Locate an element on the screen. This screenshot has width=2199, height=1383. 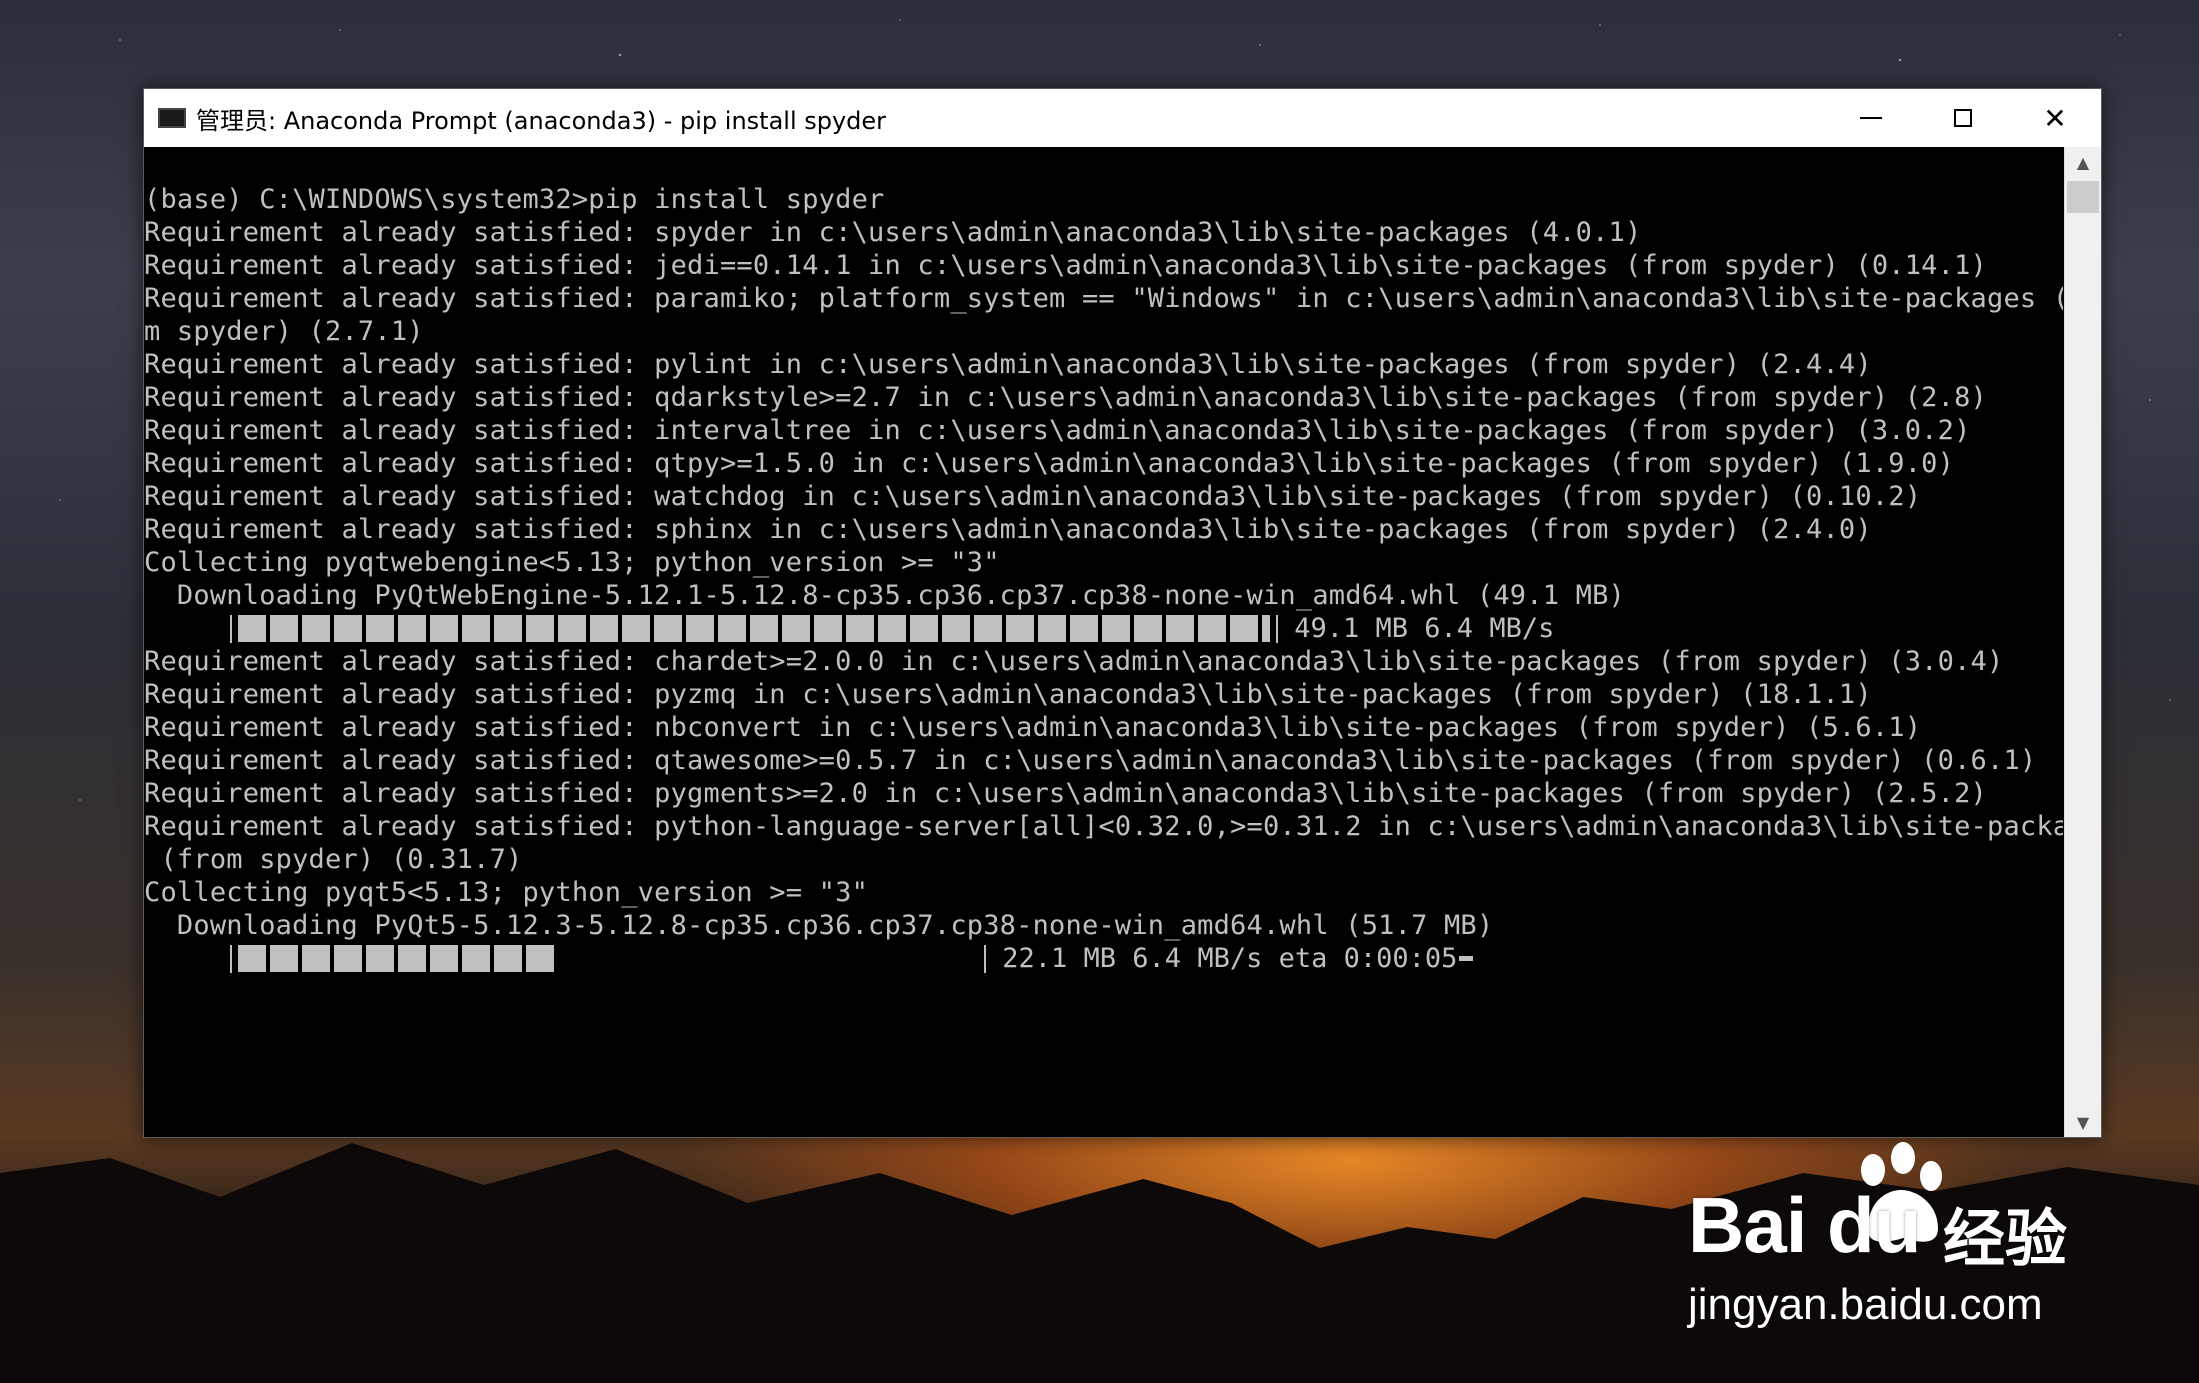
progress-line-1: 49.1 MB 6.4 MB/s is located at coordinates (1103, 628).